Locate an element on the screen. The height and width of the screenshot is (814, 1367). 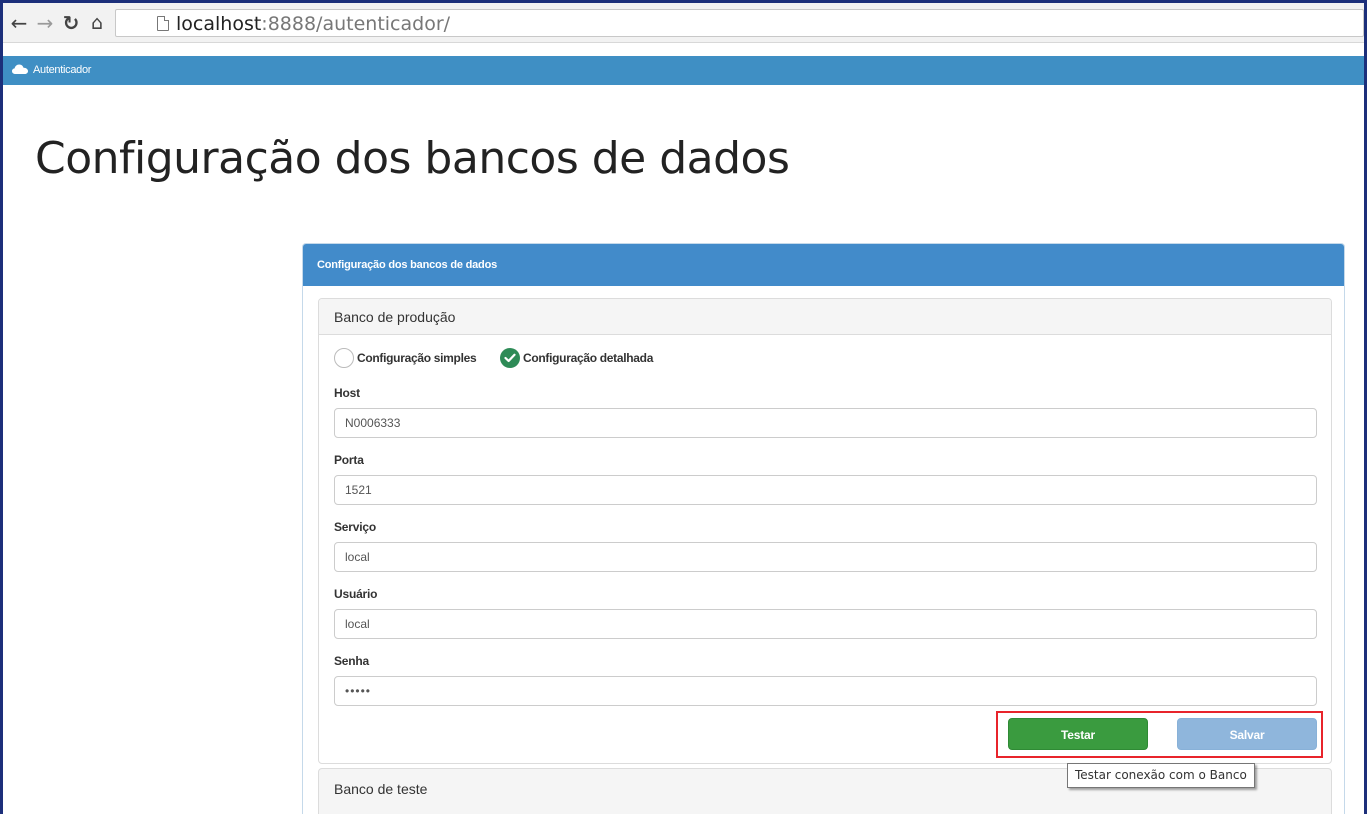
usuario-input: local is located at coordinates (825, 624).